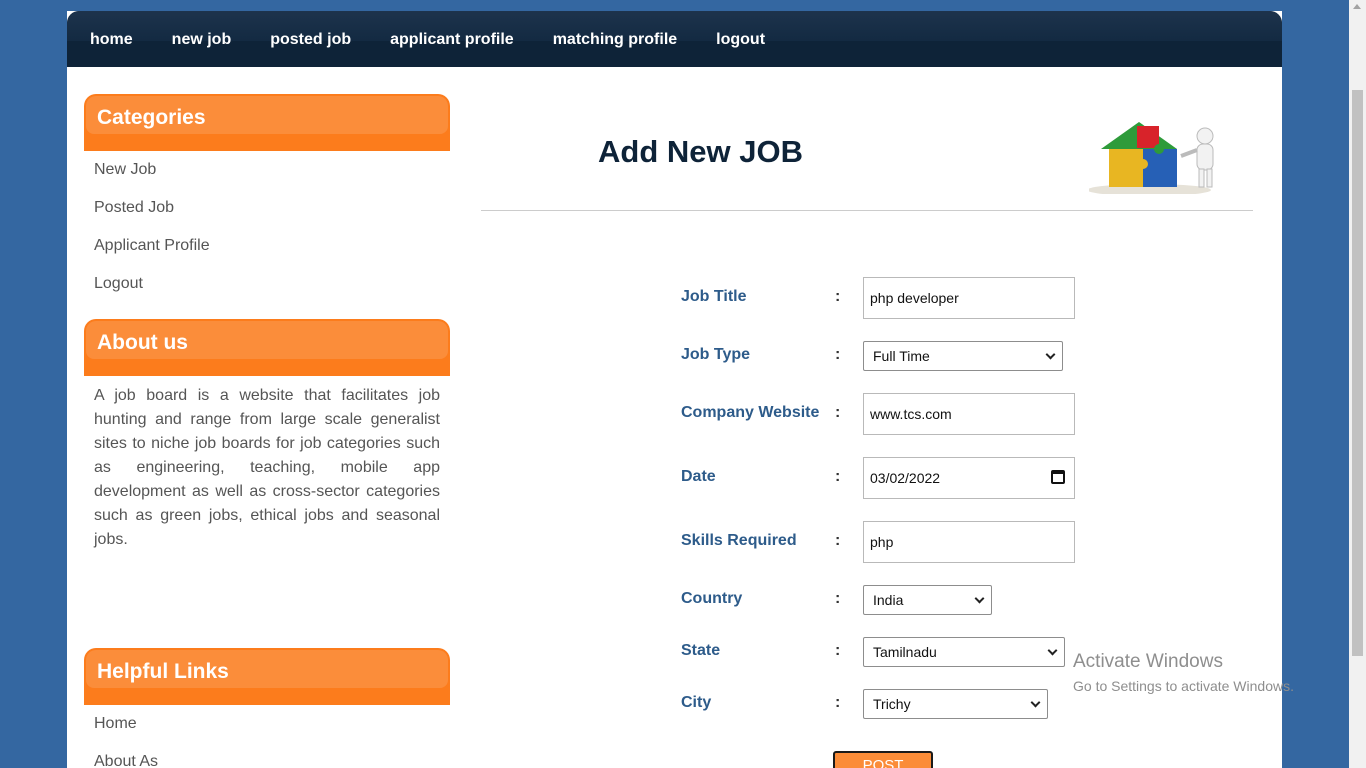 The height and width of the screenshot is (768, 1366). I want to click on nav-new-job: new job, so click(202, 40).